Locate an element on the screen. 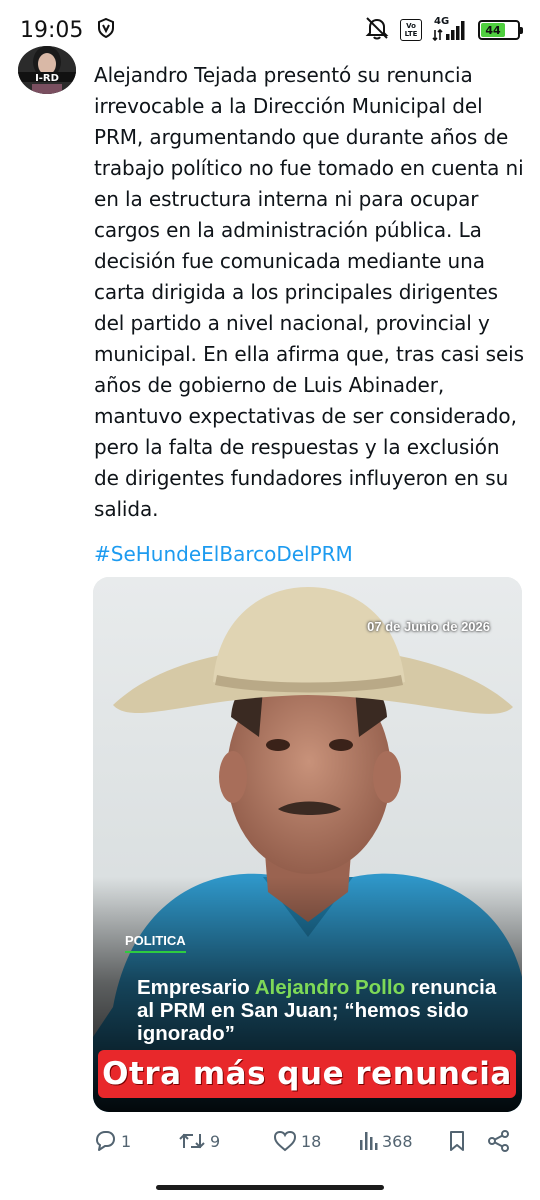 This screenshot has height=1200, width=540. reply-icon is located at coordinates (105, 1141).